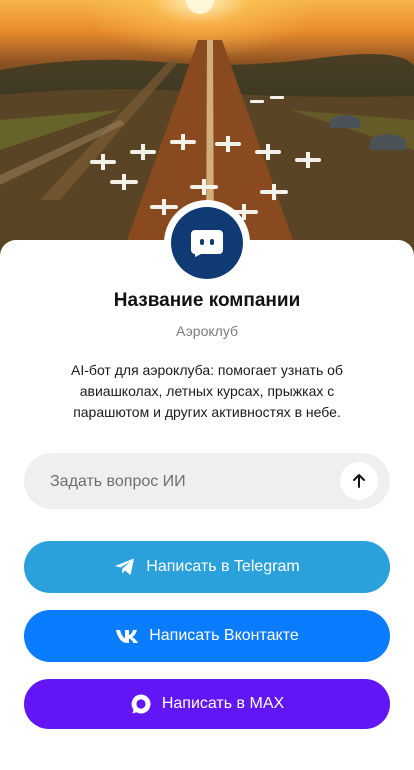  I want to click on company-name: Название компании, so click(207, 300).